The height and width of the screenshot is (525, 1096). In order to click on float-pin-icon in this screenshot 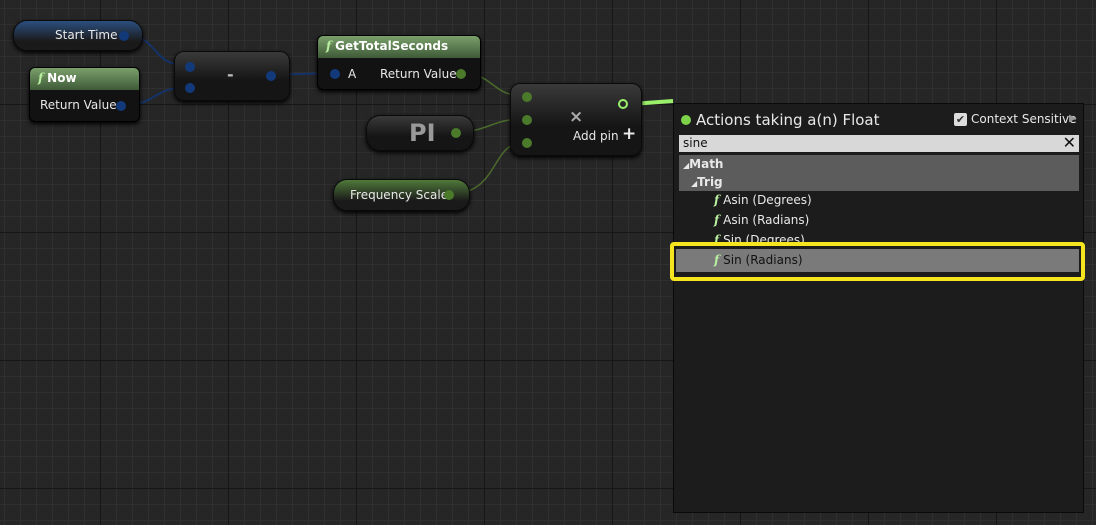, I will do `click(686, 120)`.